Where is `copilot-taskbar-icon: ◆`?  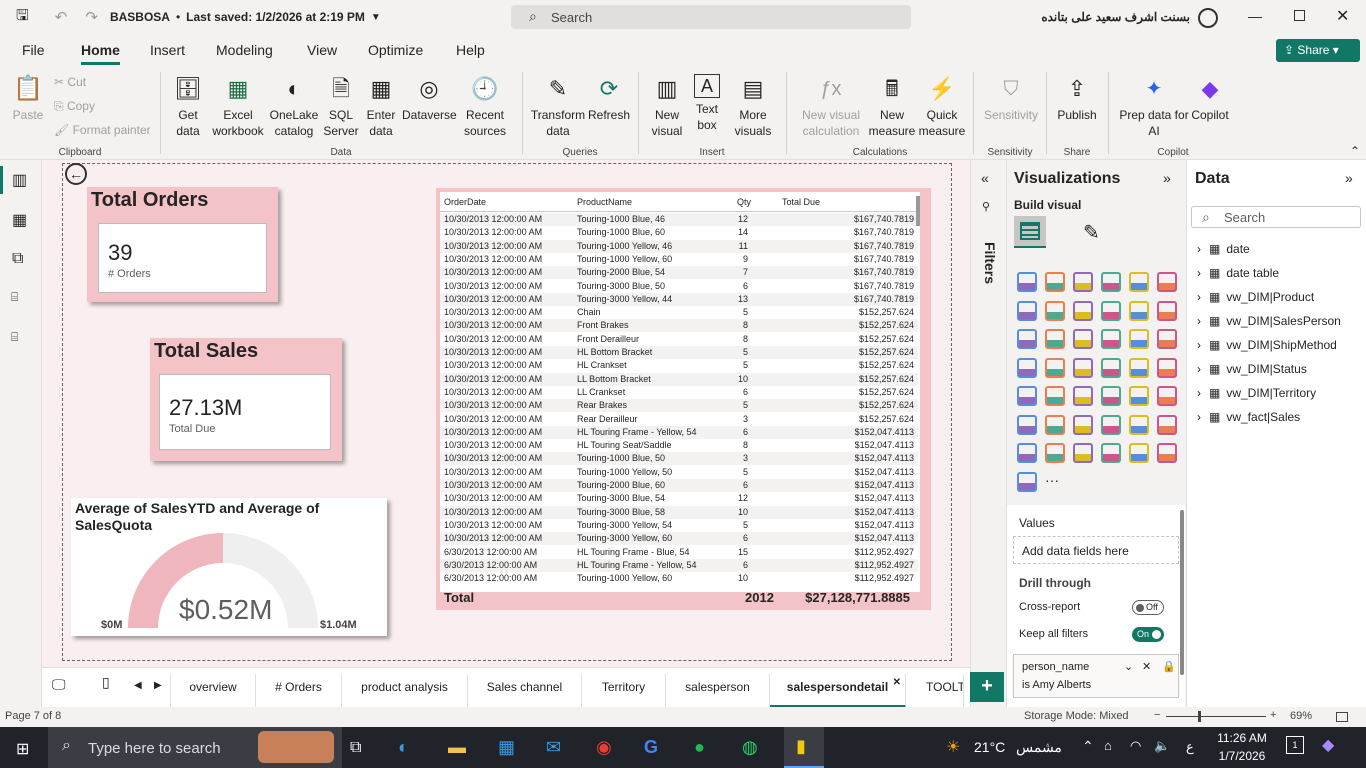
copilot-taskbar-icon: ◆ is located at coordinates (1328, 745).